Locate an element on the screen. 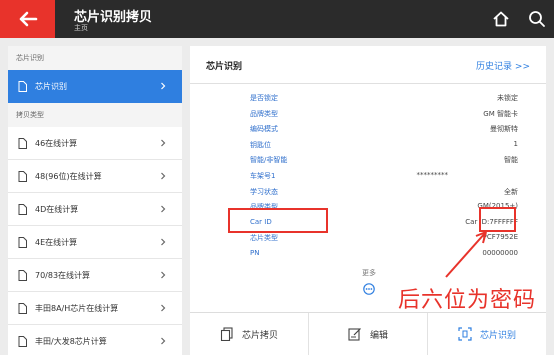 The width and height of the screenshot is (554, 355). info-row: 钥匙位 1 is located at coordinates (384, 145).